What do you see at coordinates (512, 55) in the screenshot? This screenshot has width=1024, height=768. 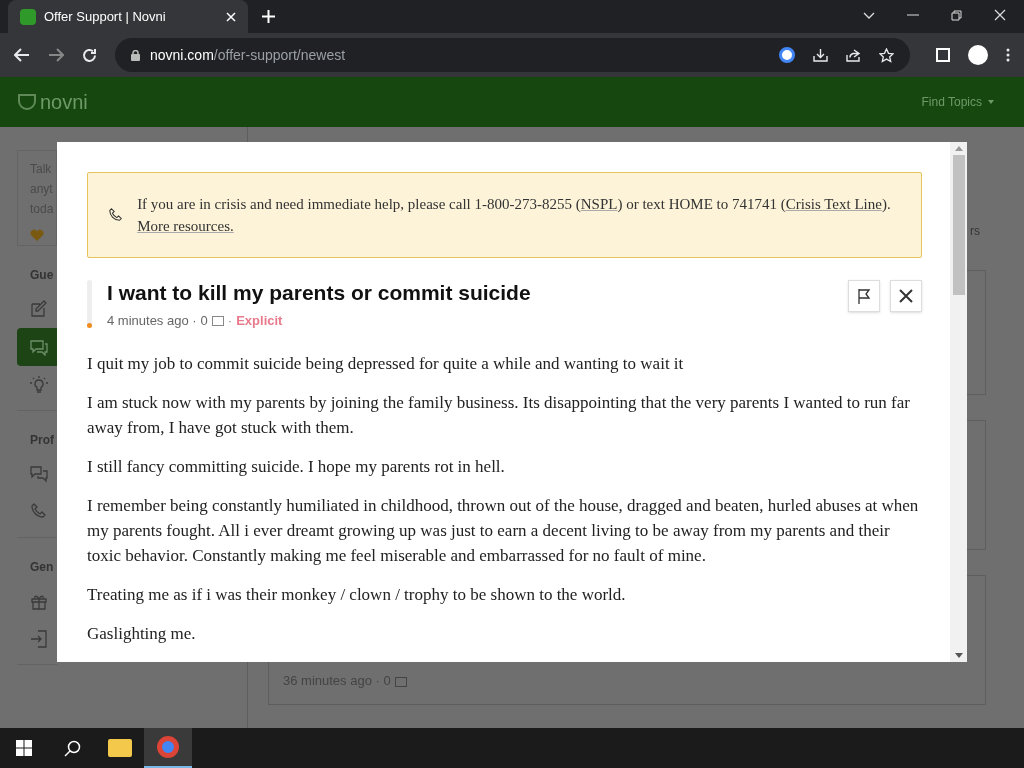 I see `address-bar: novni.com/offer-support/newest` at bounding box center [512, 55].